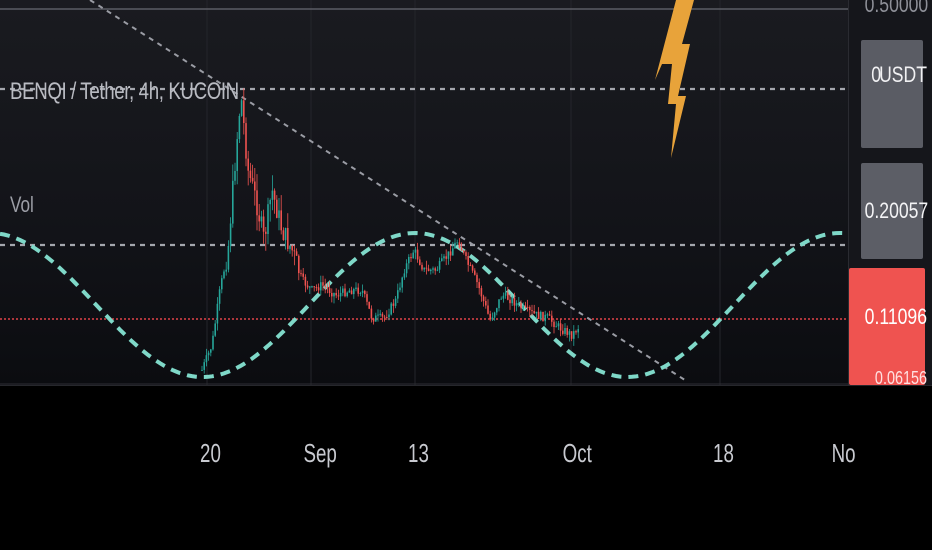  I want to click on price-label-mid: 0.20057, so click(896, 210).